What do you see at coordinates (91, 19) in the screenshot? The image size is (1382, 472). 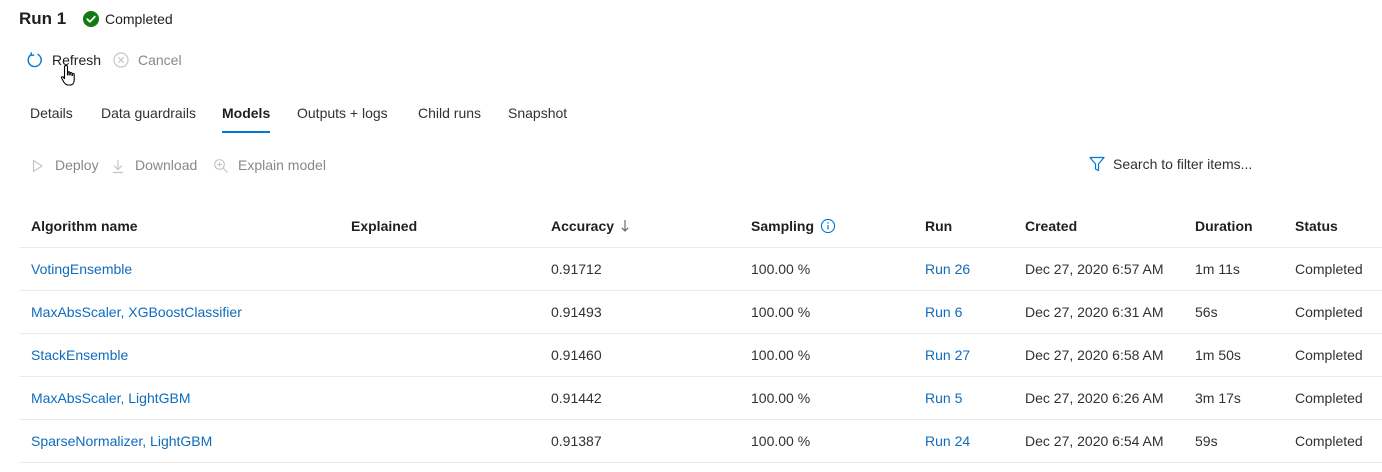 I see `check-circle-icon` at bounding box center [91, 19].